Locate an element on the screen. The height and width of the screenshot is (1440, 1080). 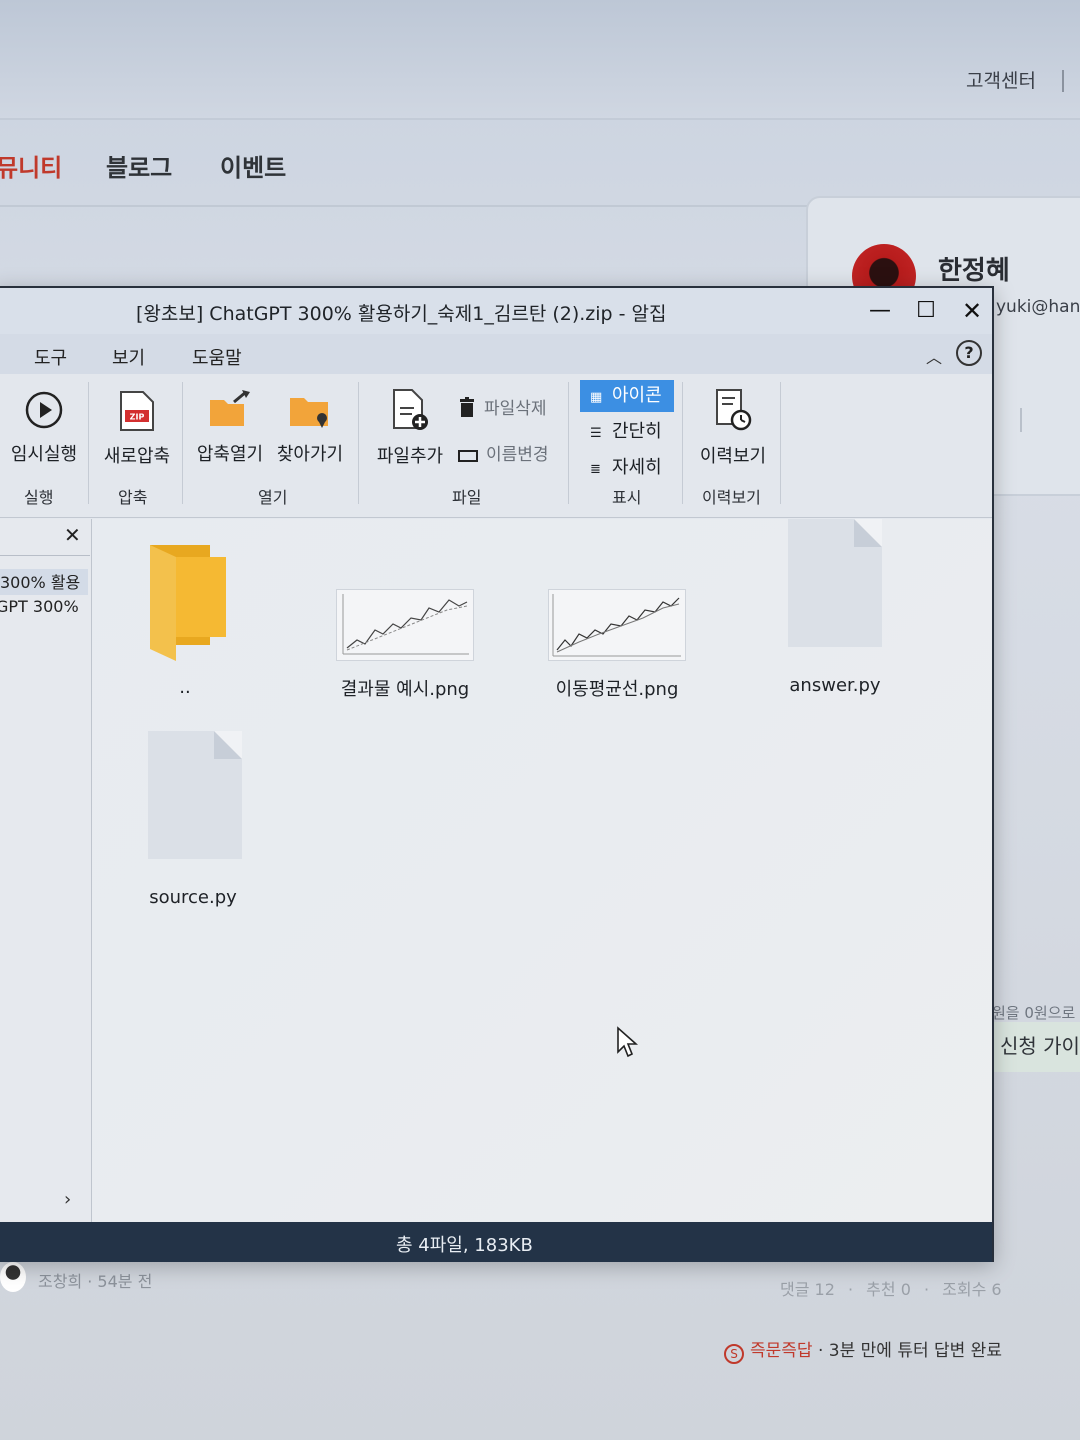
temp-run-button: 임시실행 is located at coordinates (44, 428).